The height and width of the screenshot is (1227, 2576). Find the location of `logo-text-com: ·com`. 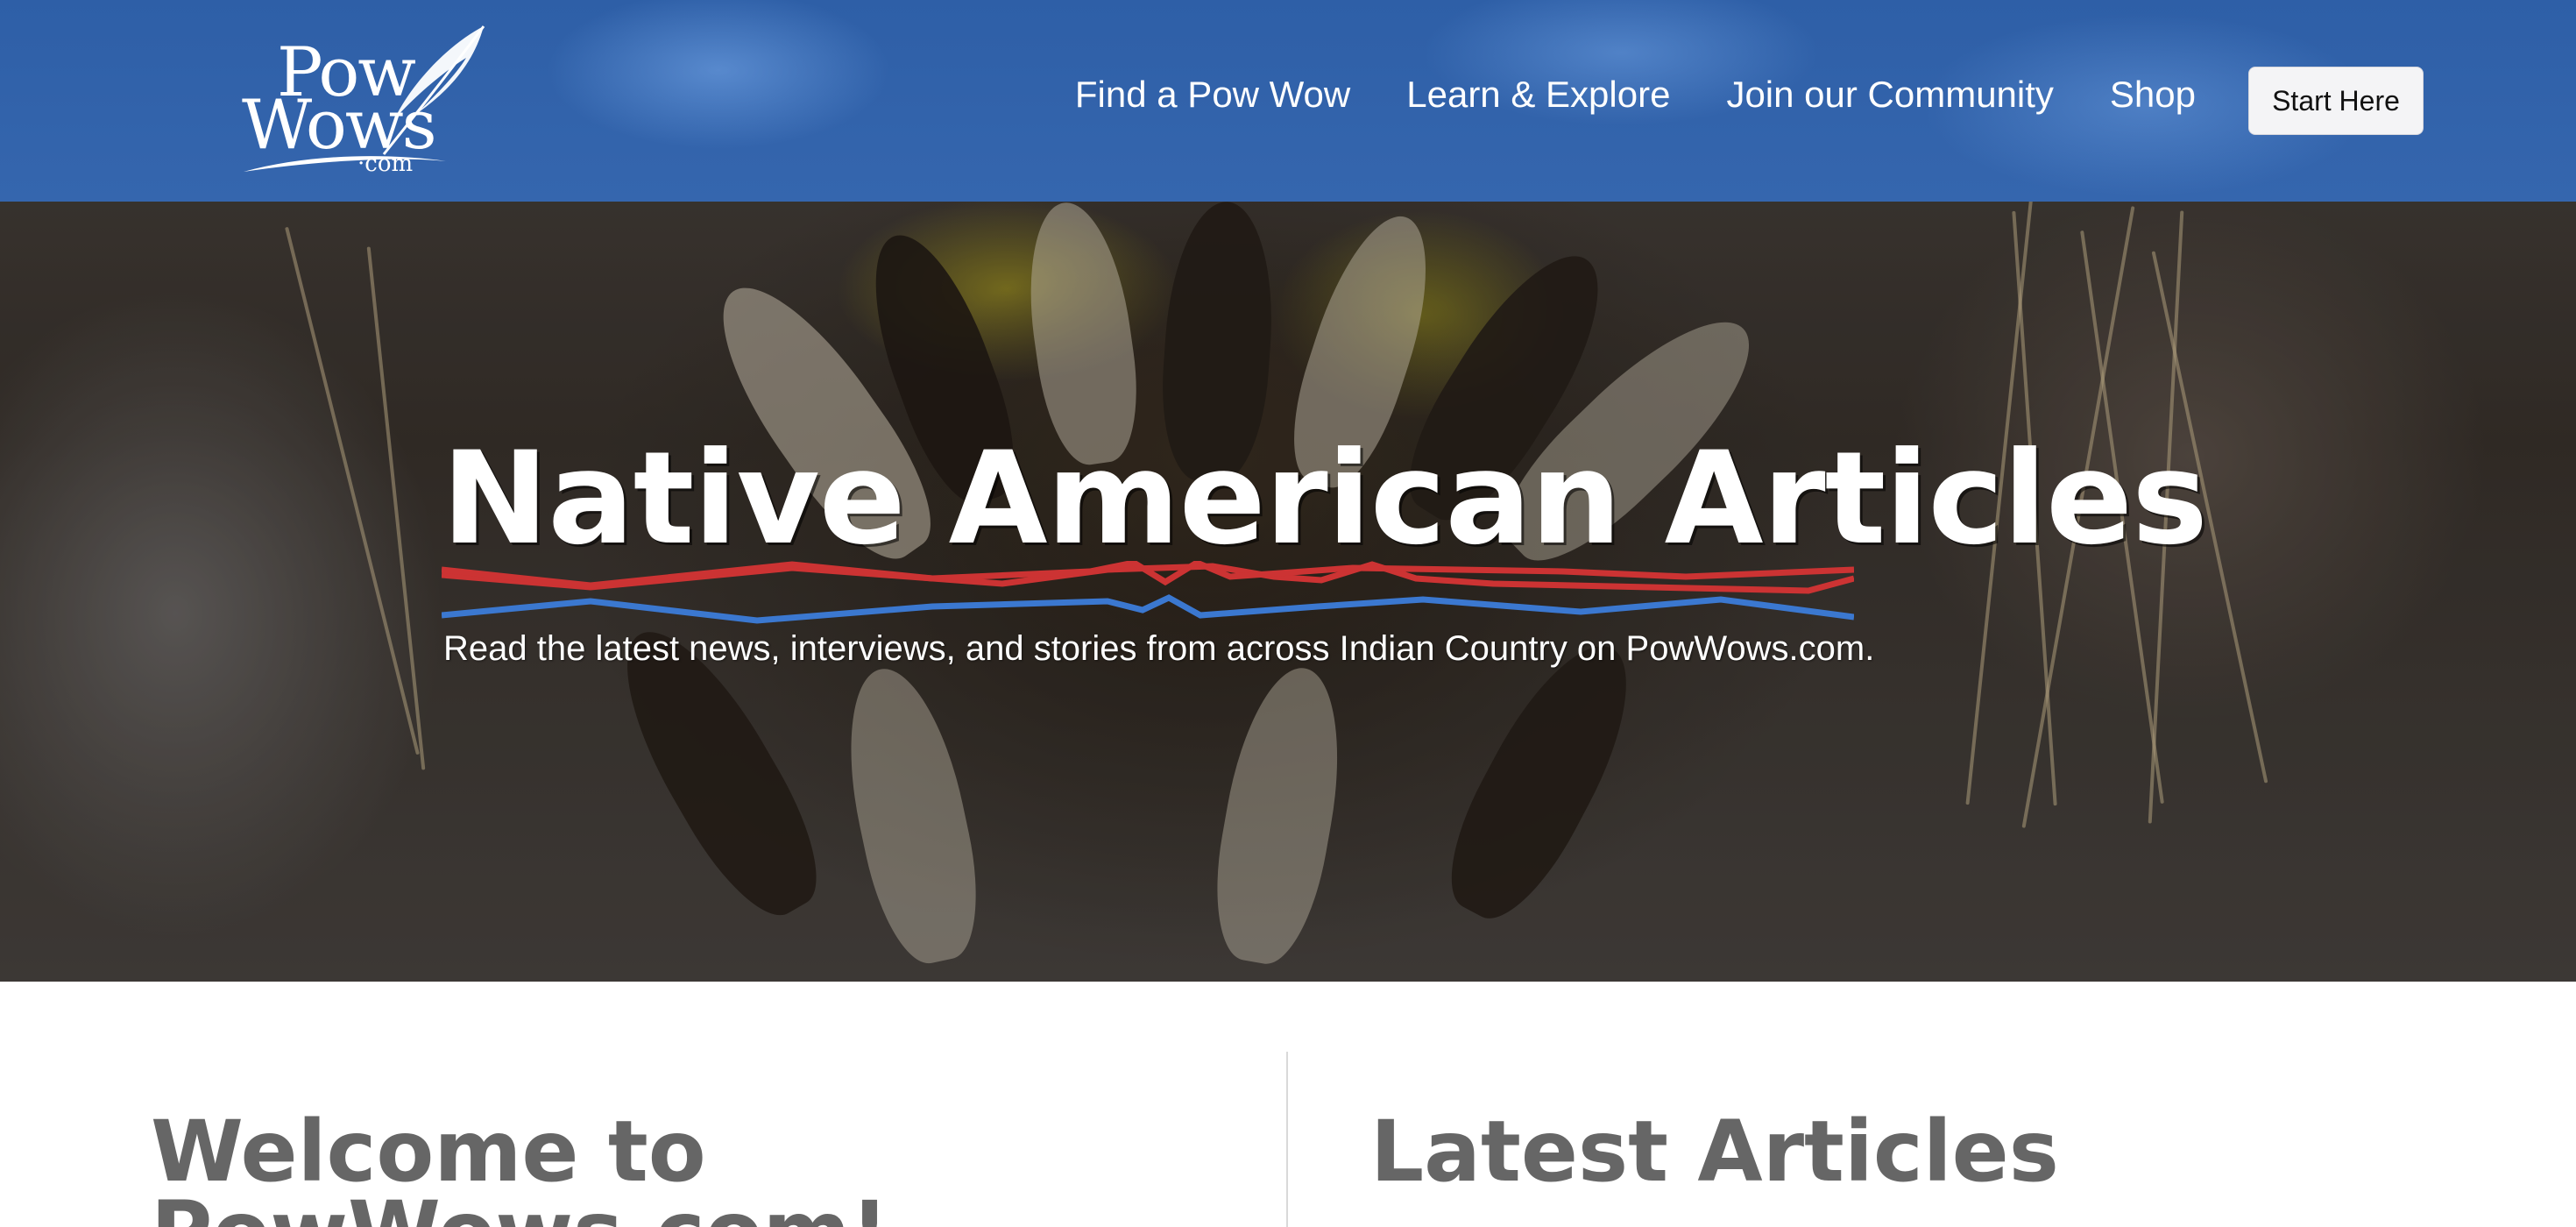

logo-text-com: ·com is located at coordinates (385, 164).